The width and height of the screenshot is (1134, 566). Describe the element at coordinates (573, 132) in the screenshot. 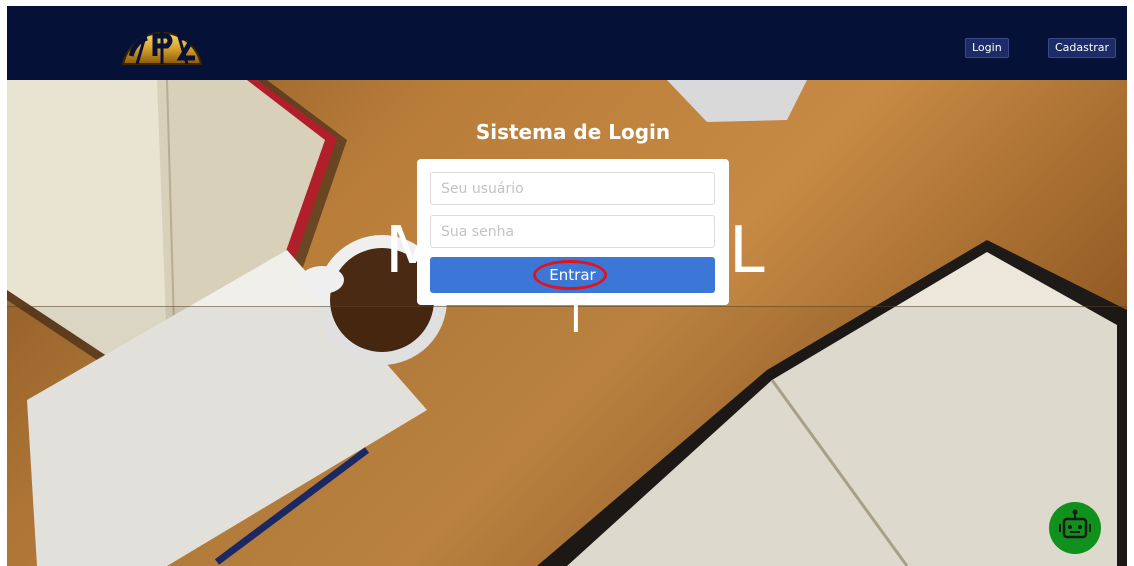

I see `login-title: Sistema de Login` at that location.